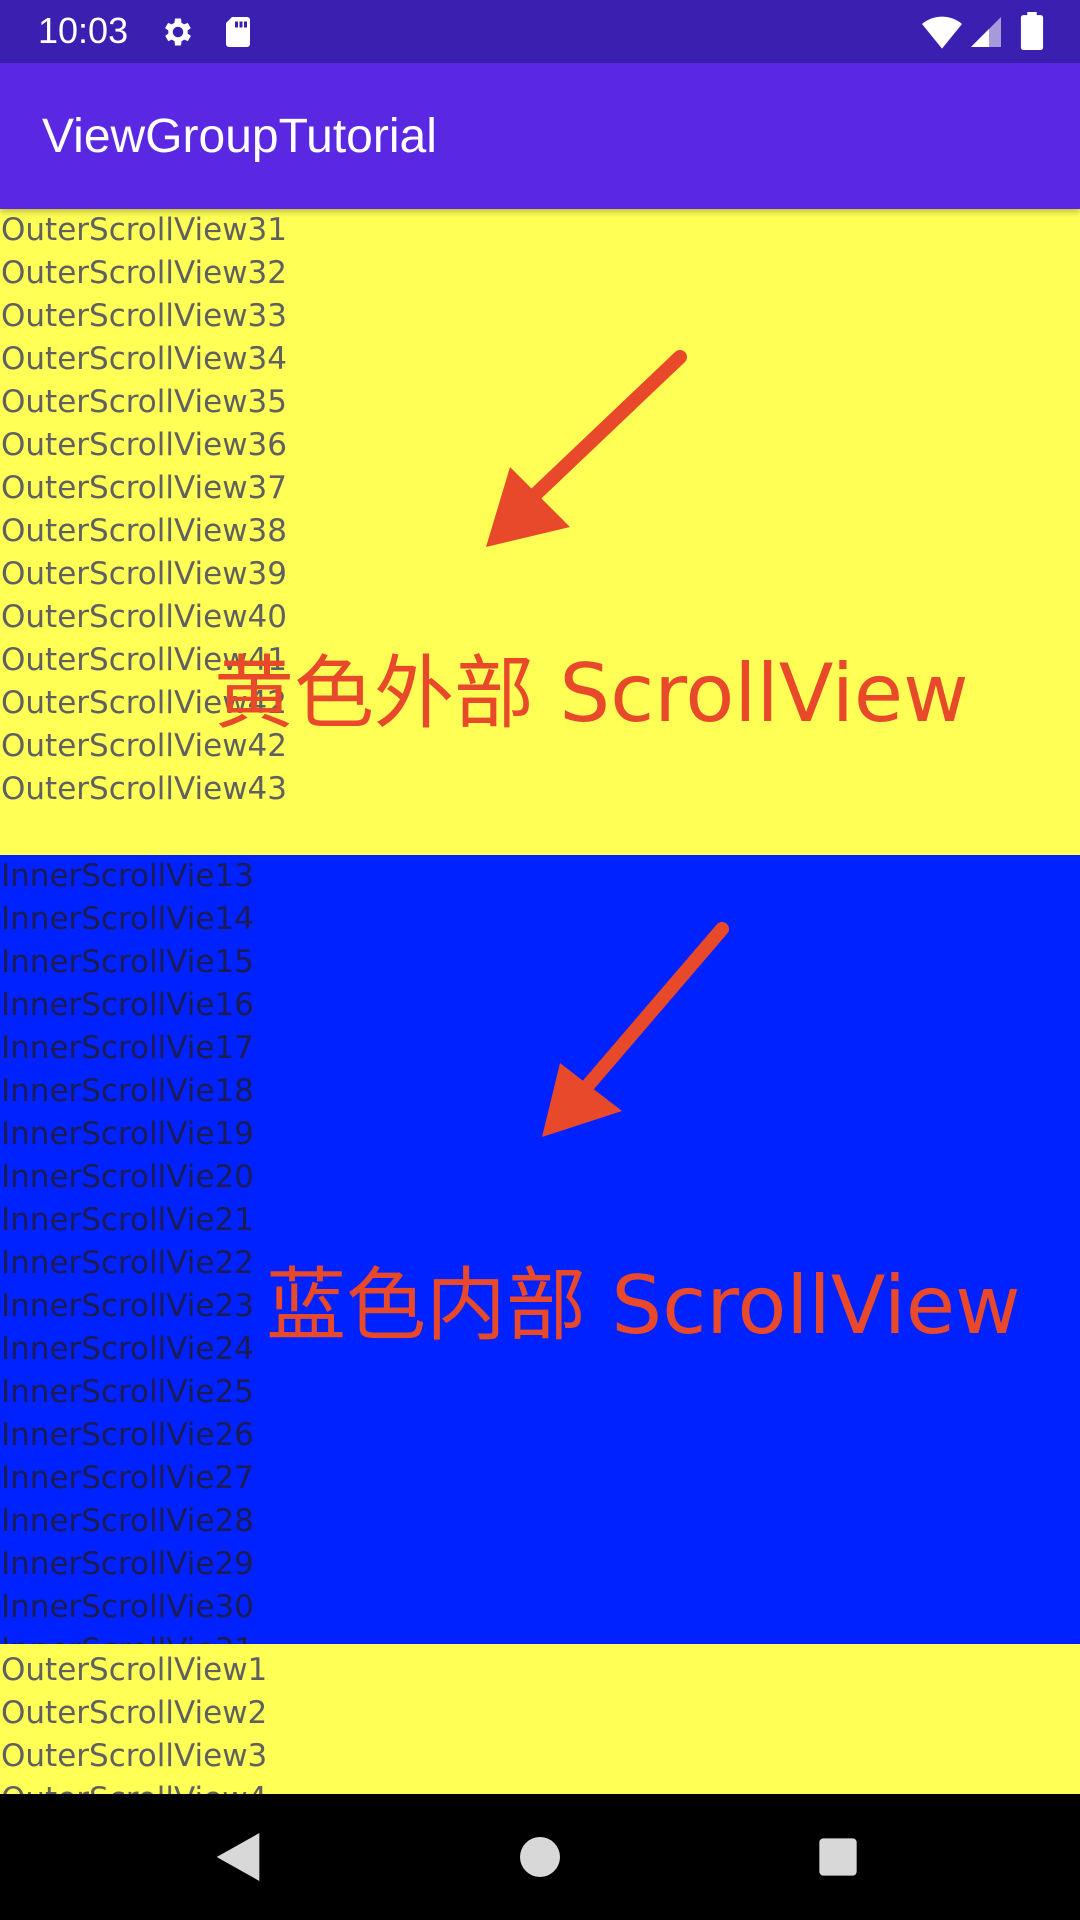  What do you see at coordinates (239, 136) in the screenshot?
I see `app-title: ViewGroupTutorial` at bounding box center [239, 136].